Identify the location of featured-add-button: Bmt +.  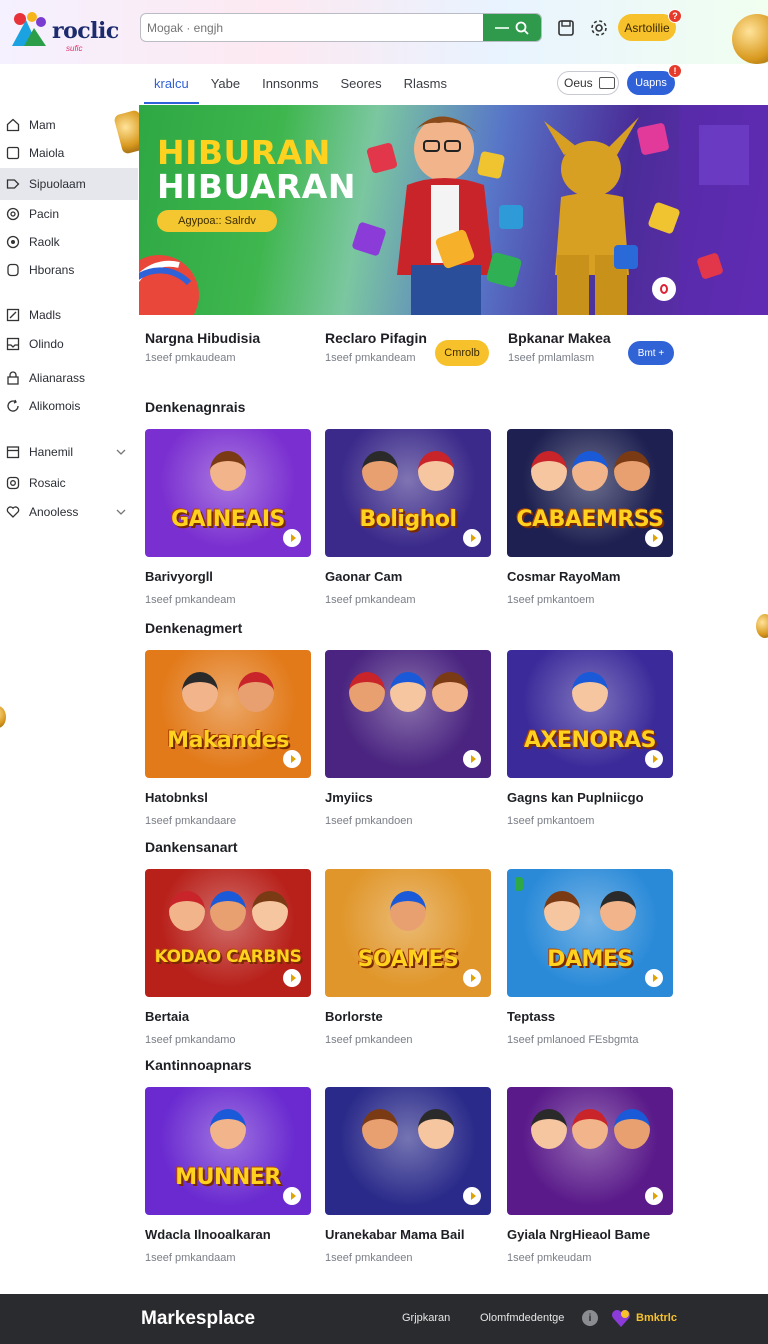
(651, 353).